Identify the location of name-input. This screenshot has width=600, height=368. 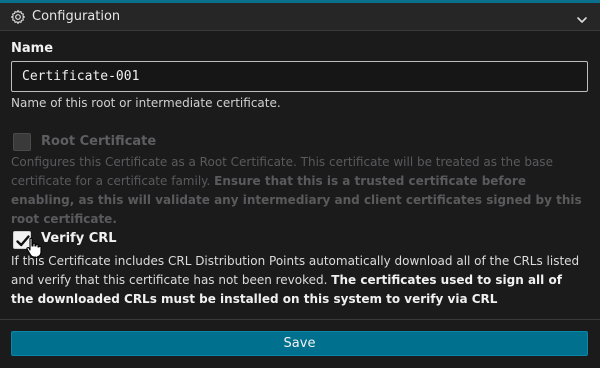
(299, 76).